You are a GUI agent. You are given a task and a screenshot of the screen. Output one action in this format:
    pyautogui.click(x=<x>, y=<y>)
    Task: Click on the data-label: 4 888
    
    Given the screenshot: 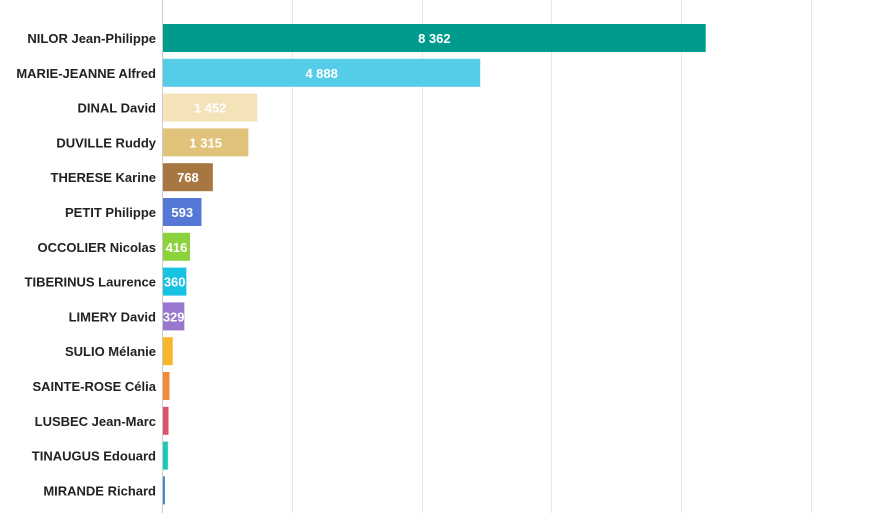 What is the action you would take?
    pyautogui.click(x=321, y=73)
    